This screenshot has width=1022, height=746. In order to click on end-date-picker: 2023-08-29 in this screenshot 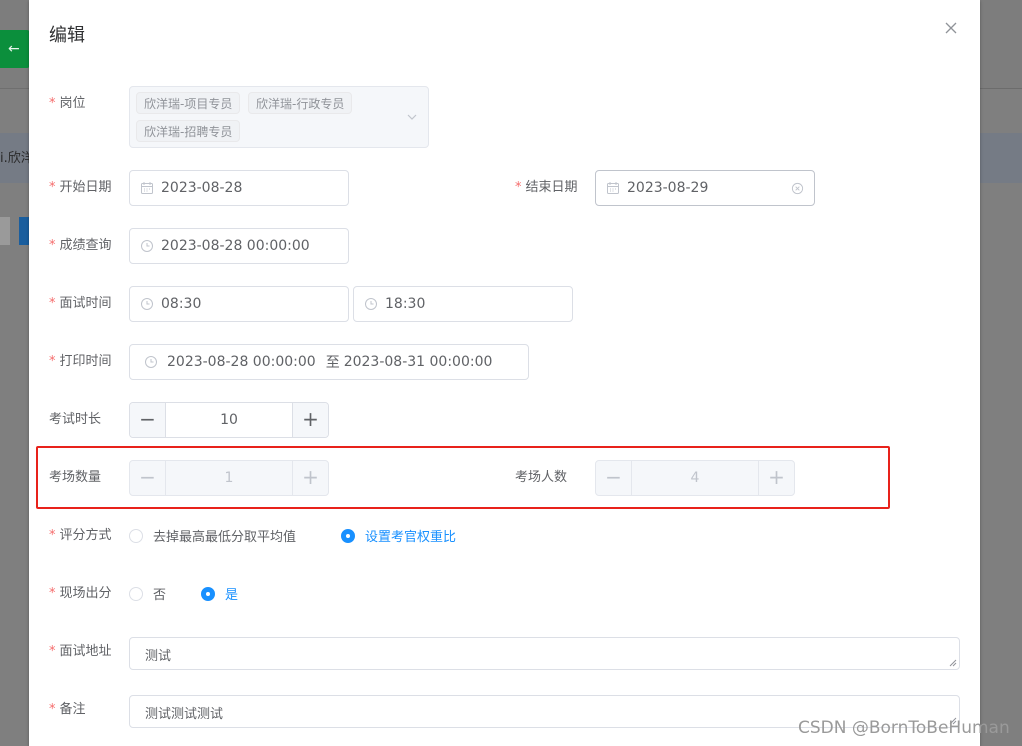, I will do `click(705, 188)`.